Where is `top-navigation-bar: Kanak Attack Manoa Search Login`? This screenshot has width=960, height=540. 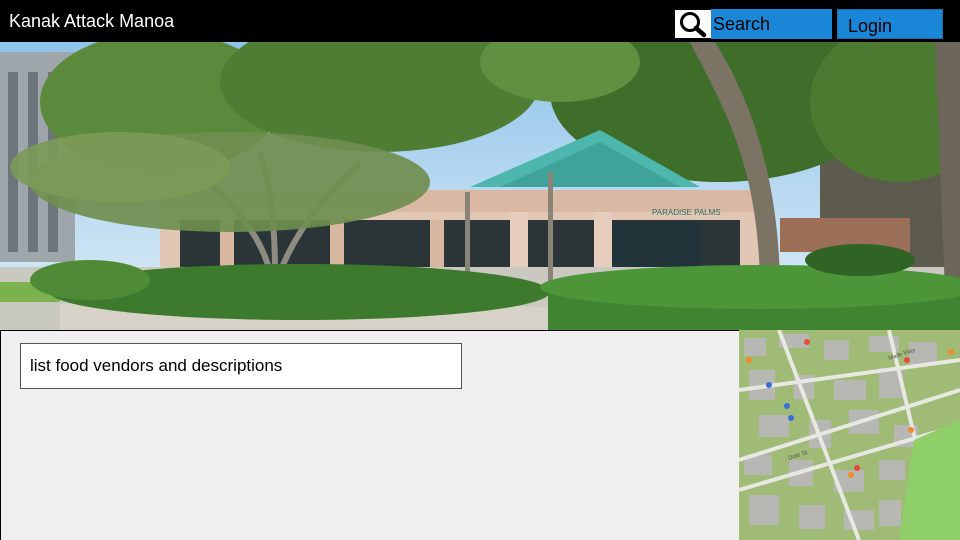
top-navigation-bar: Kanak Attack Manoa Search Login is located at coordinates (480, 21).